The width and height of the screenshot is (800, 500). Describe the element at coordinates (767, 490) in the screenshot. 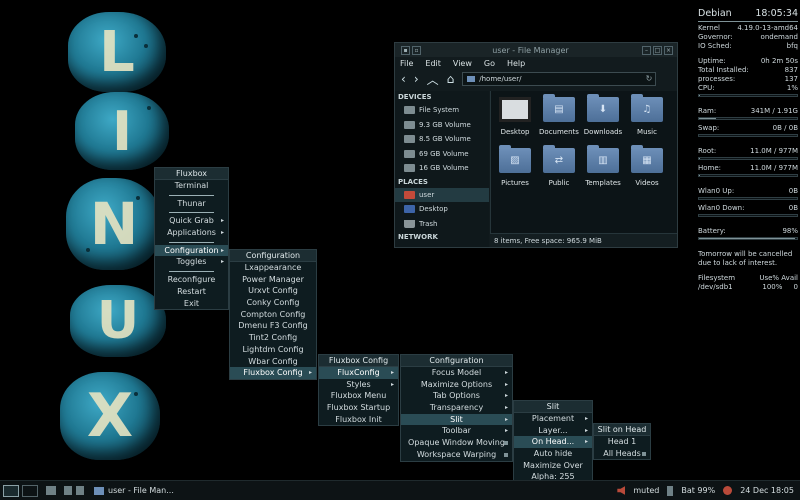

I see `taskbar-clock: 24 Dec 18:05` at that location.